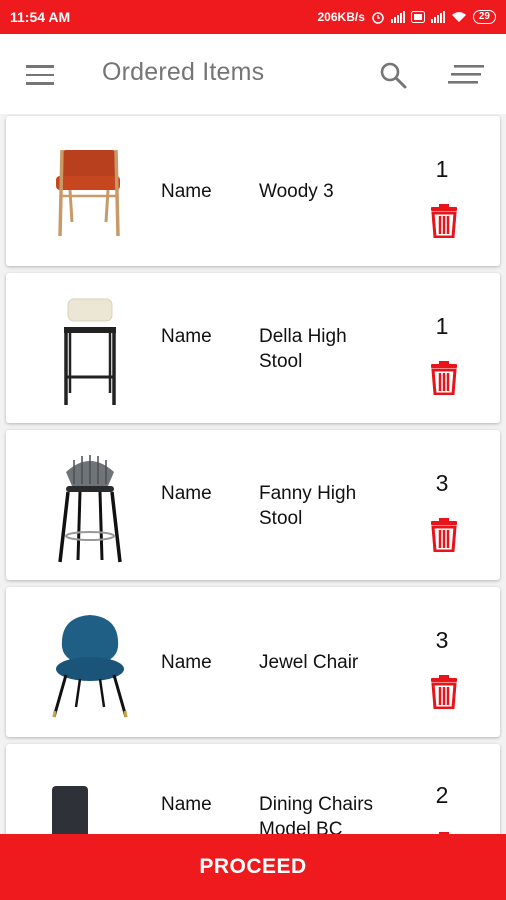 This screenshot has height=900, width=506. What do you see at coordinates (316, 814) in the screenshot?
I see `item-name: Dining Chairs Model BC 350` at bounding box center [316, 814].